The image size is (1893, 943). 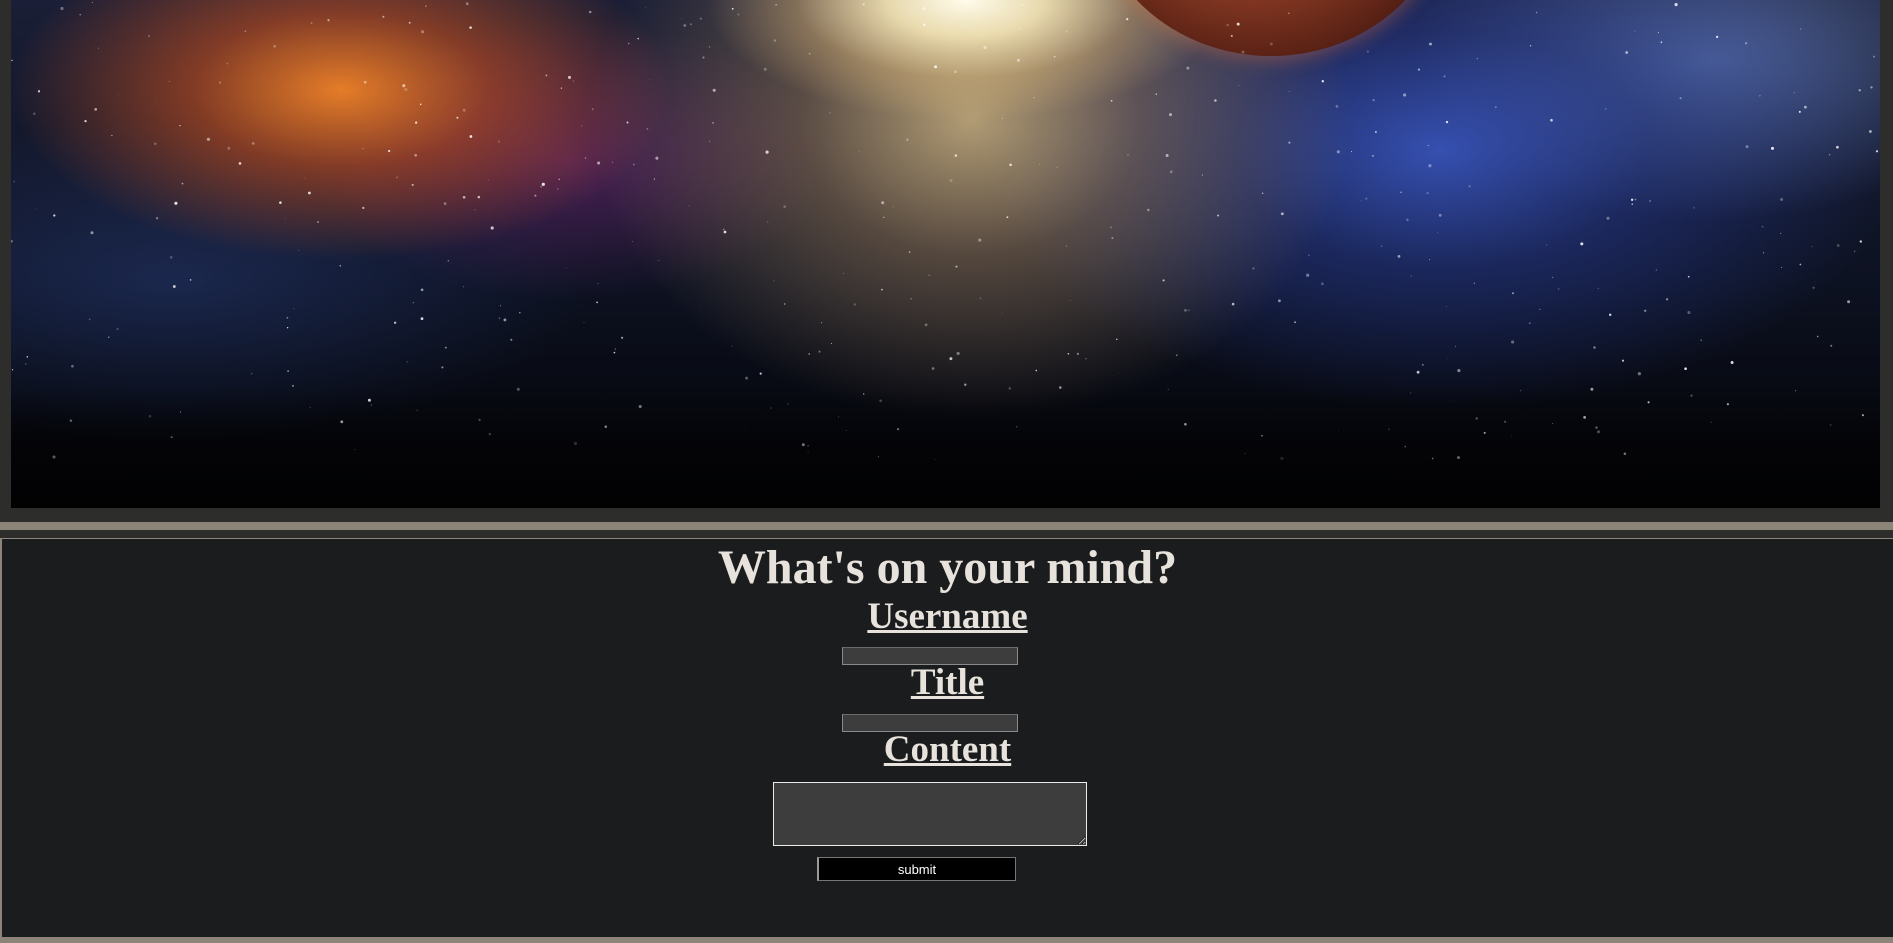 I want to click on section-divider, so click(x=946, y=534).